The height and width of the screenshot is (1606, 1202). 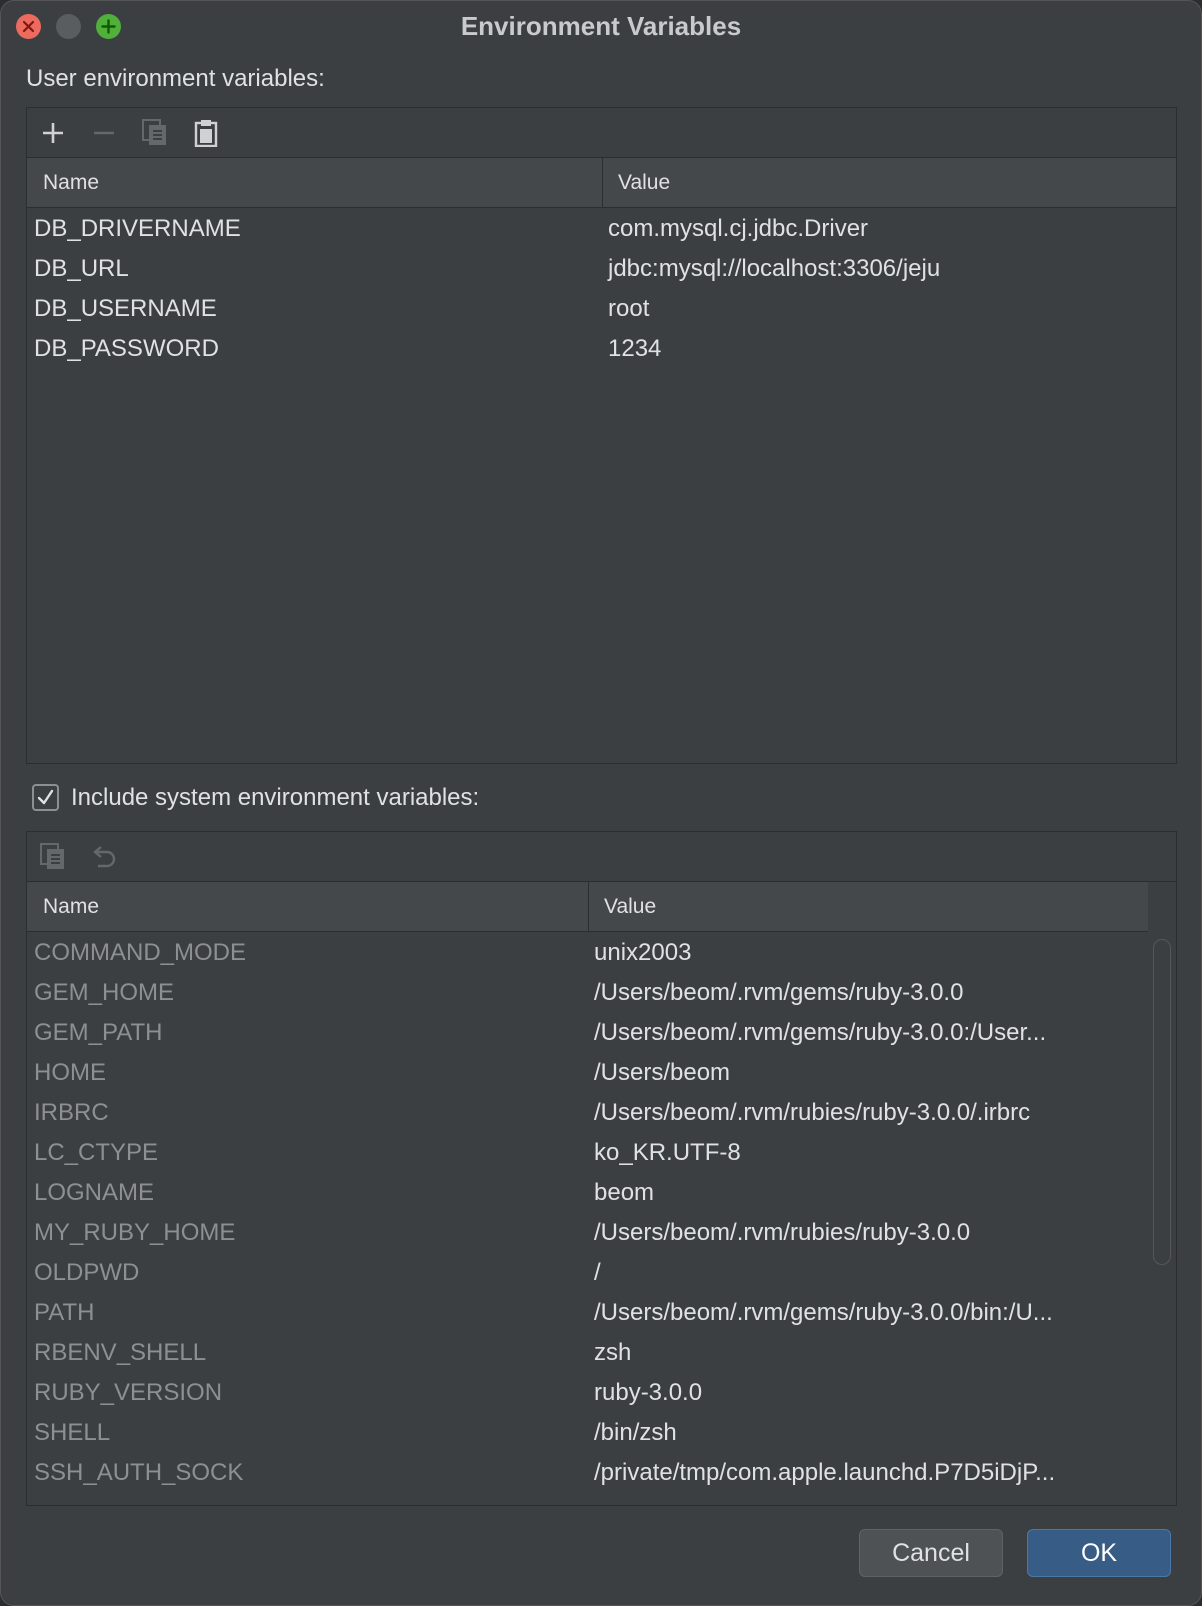 I want to click on table-row: DB_URL jdbc:mysql://localhost:3306/jeju, so click(x=601, y=269).